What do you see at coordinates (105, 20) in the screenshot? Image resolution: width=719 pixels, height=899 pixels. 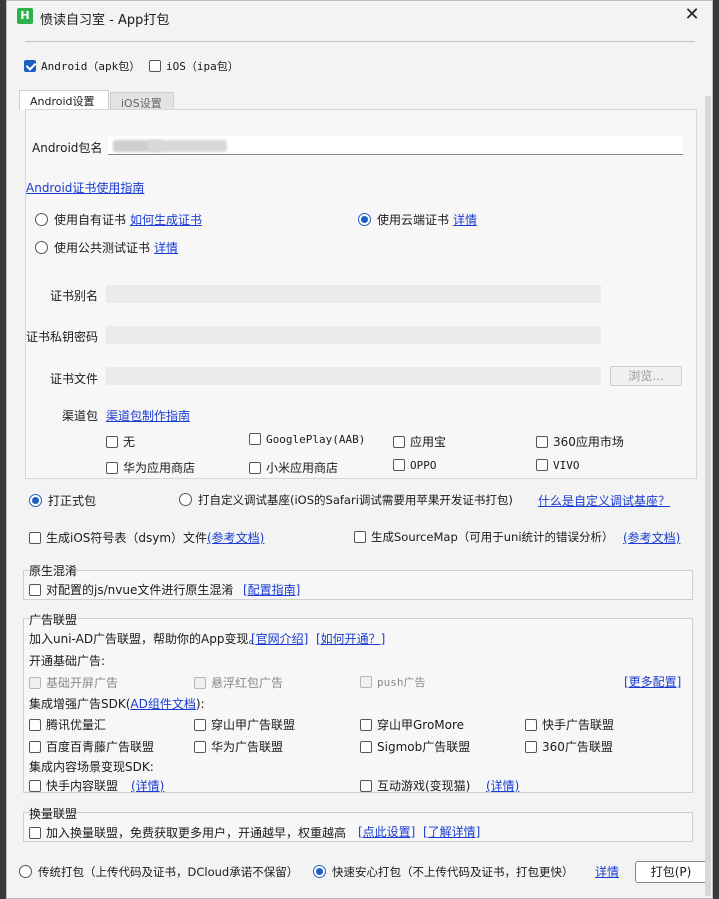 I see `window-title: 愤读自习室 - App打包` at bounding box center [105, 20].